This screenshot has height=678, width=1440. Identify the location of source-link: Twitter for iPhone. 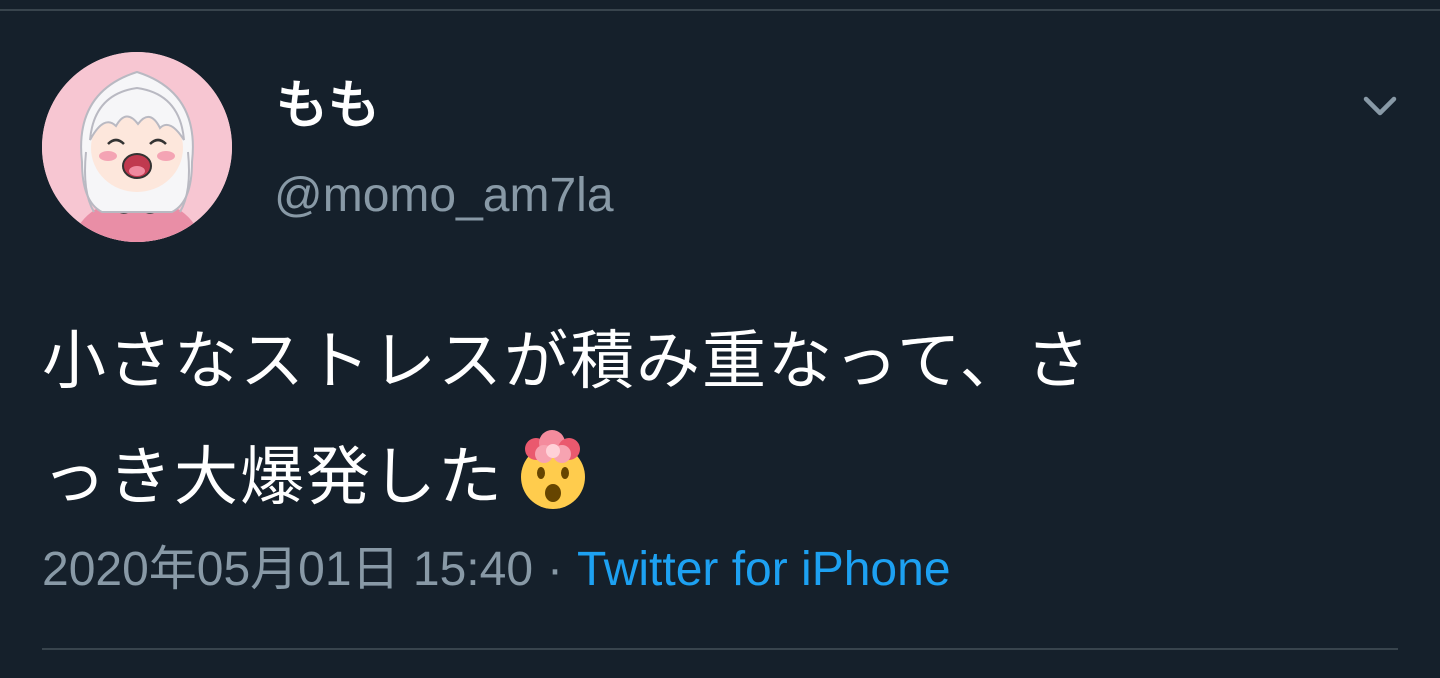
(764, 569).